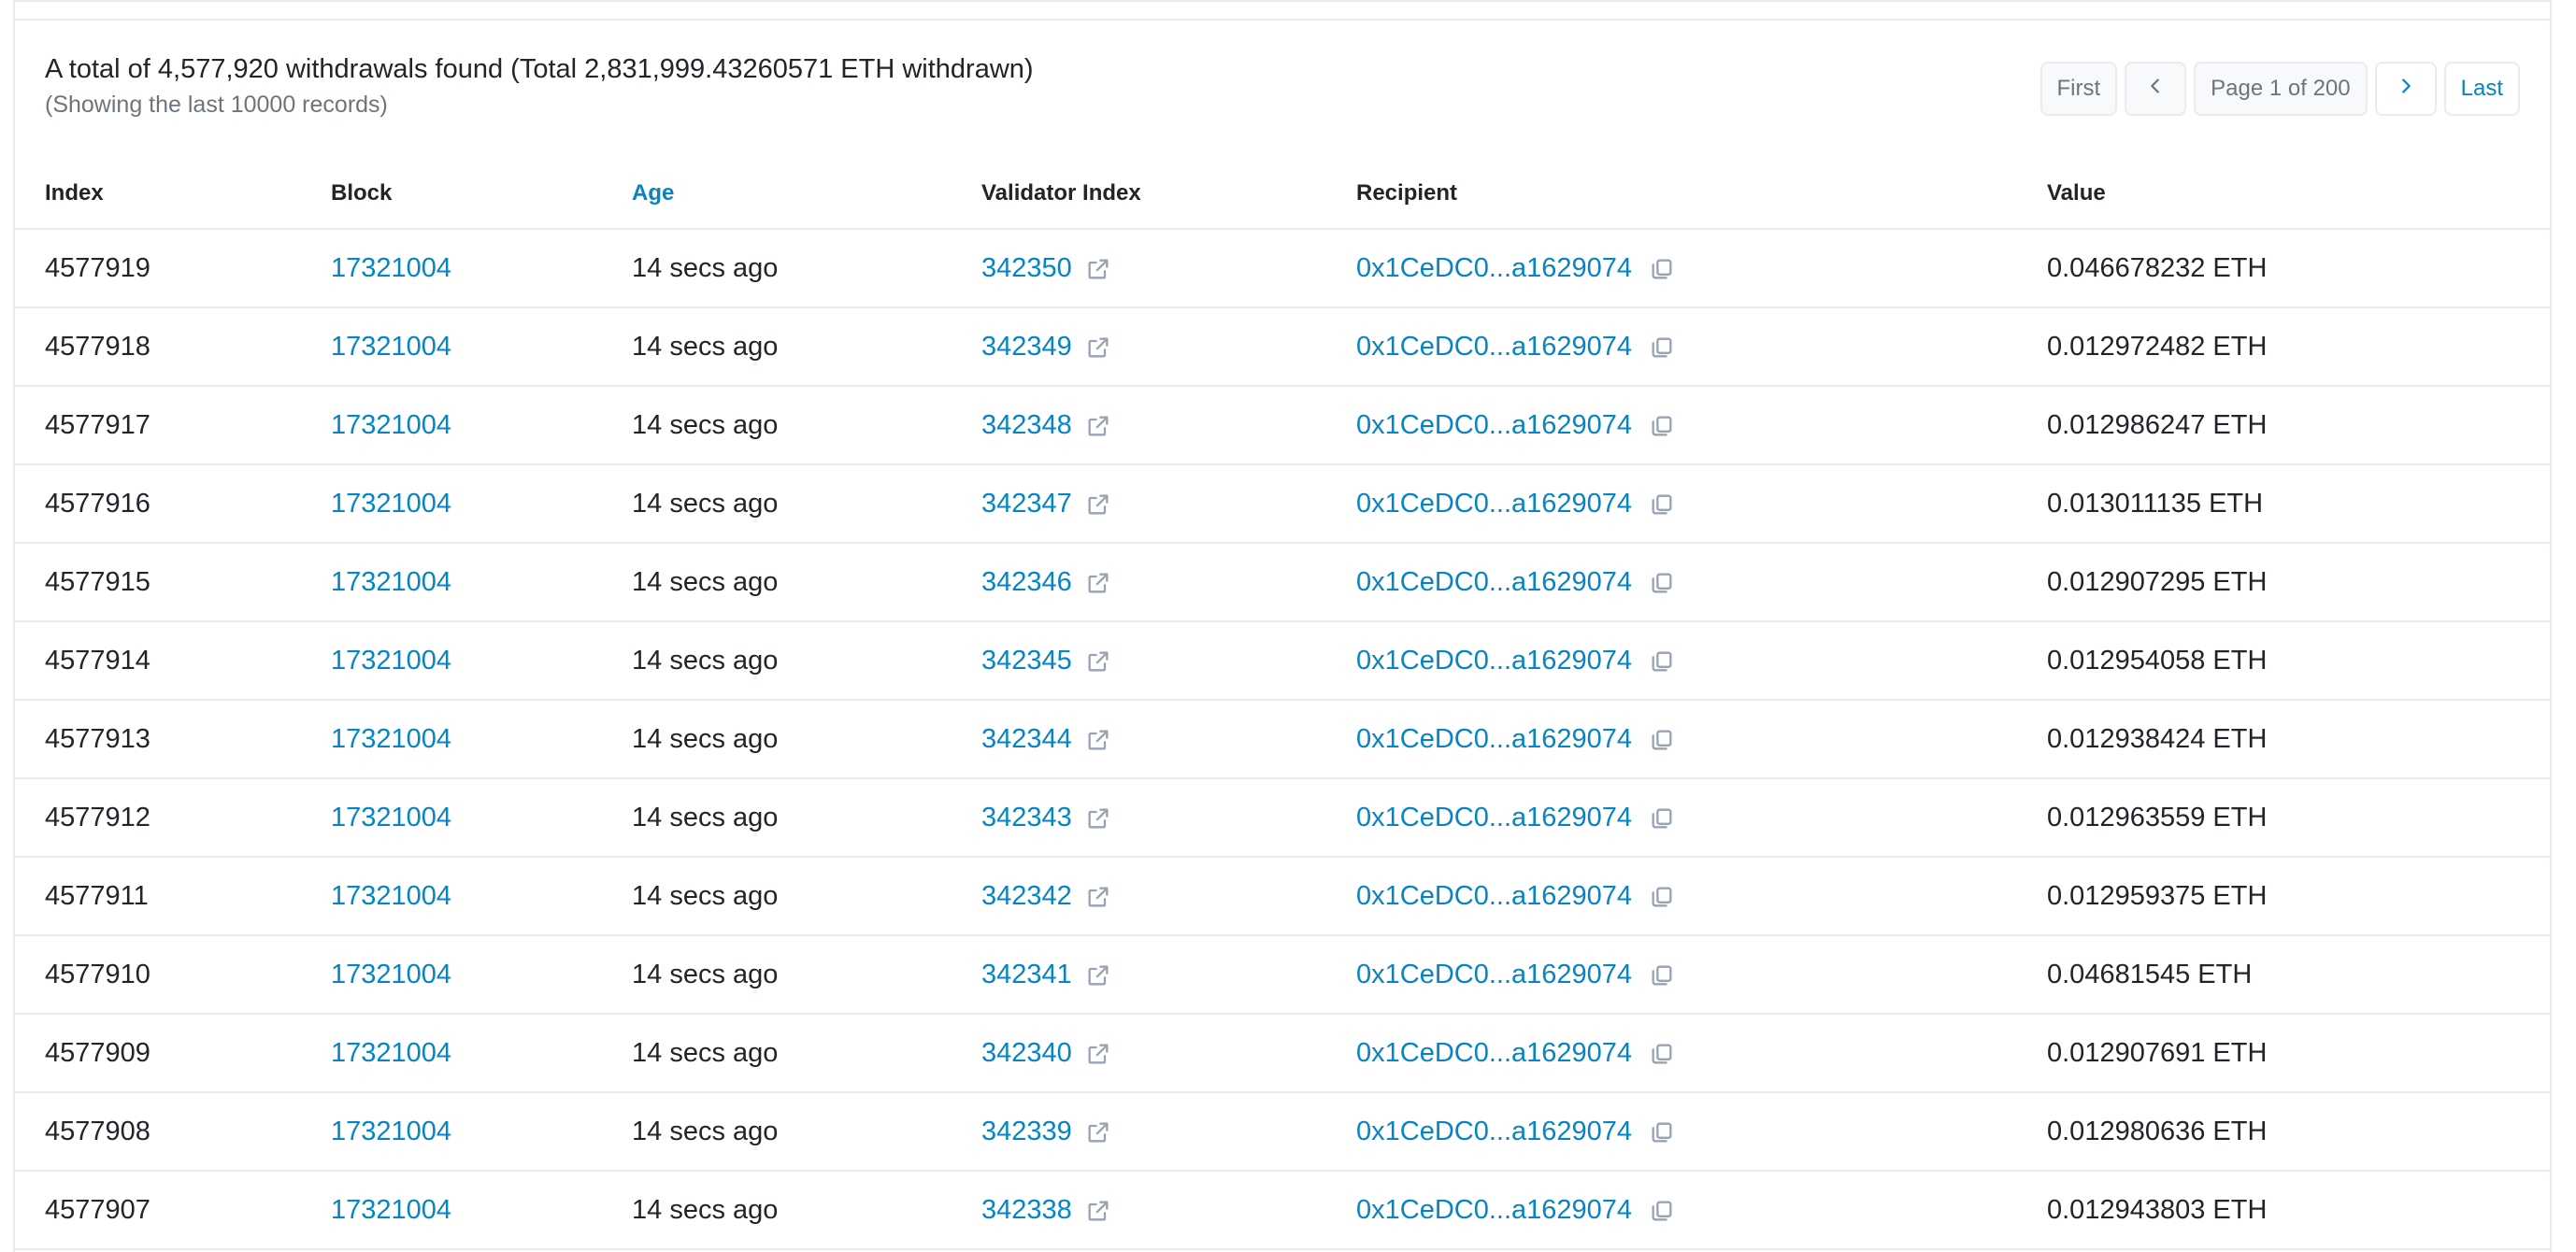 The image size is (2576, 1252). What do you see at coordinates (806, 194) in the screenshot?
I see `header-age: Age` at bounding box center [806, 194].